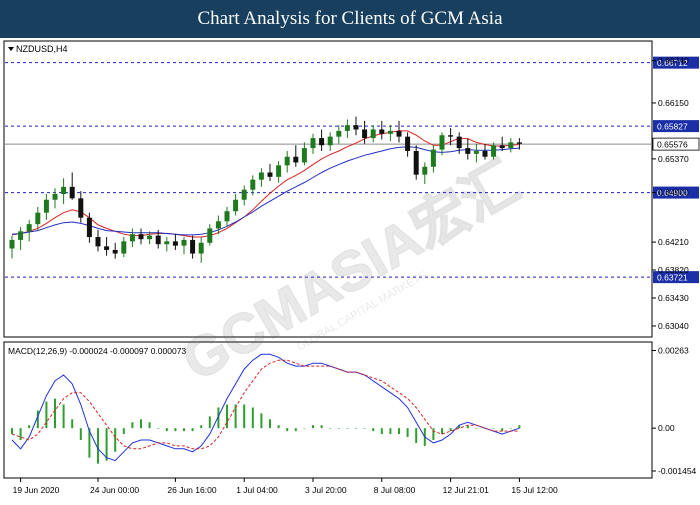  What do you see at coordinates (673, 103) in the screenshot?
I see `price-tick-label: 0.66150` at bounding box center [673, 103].